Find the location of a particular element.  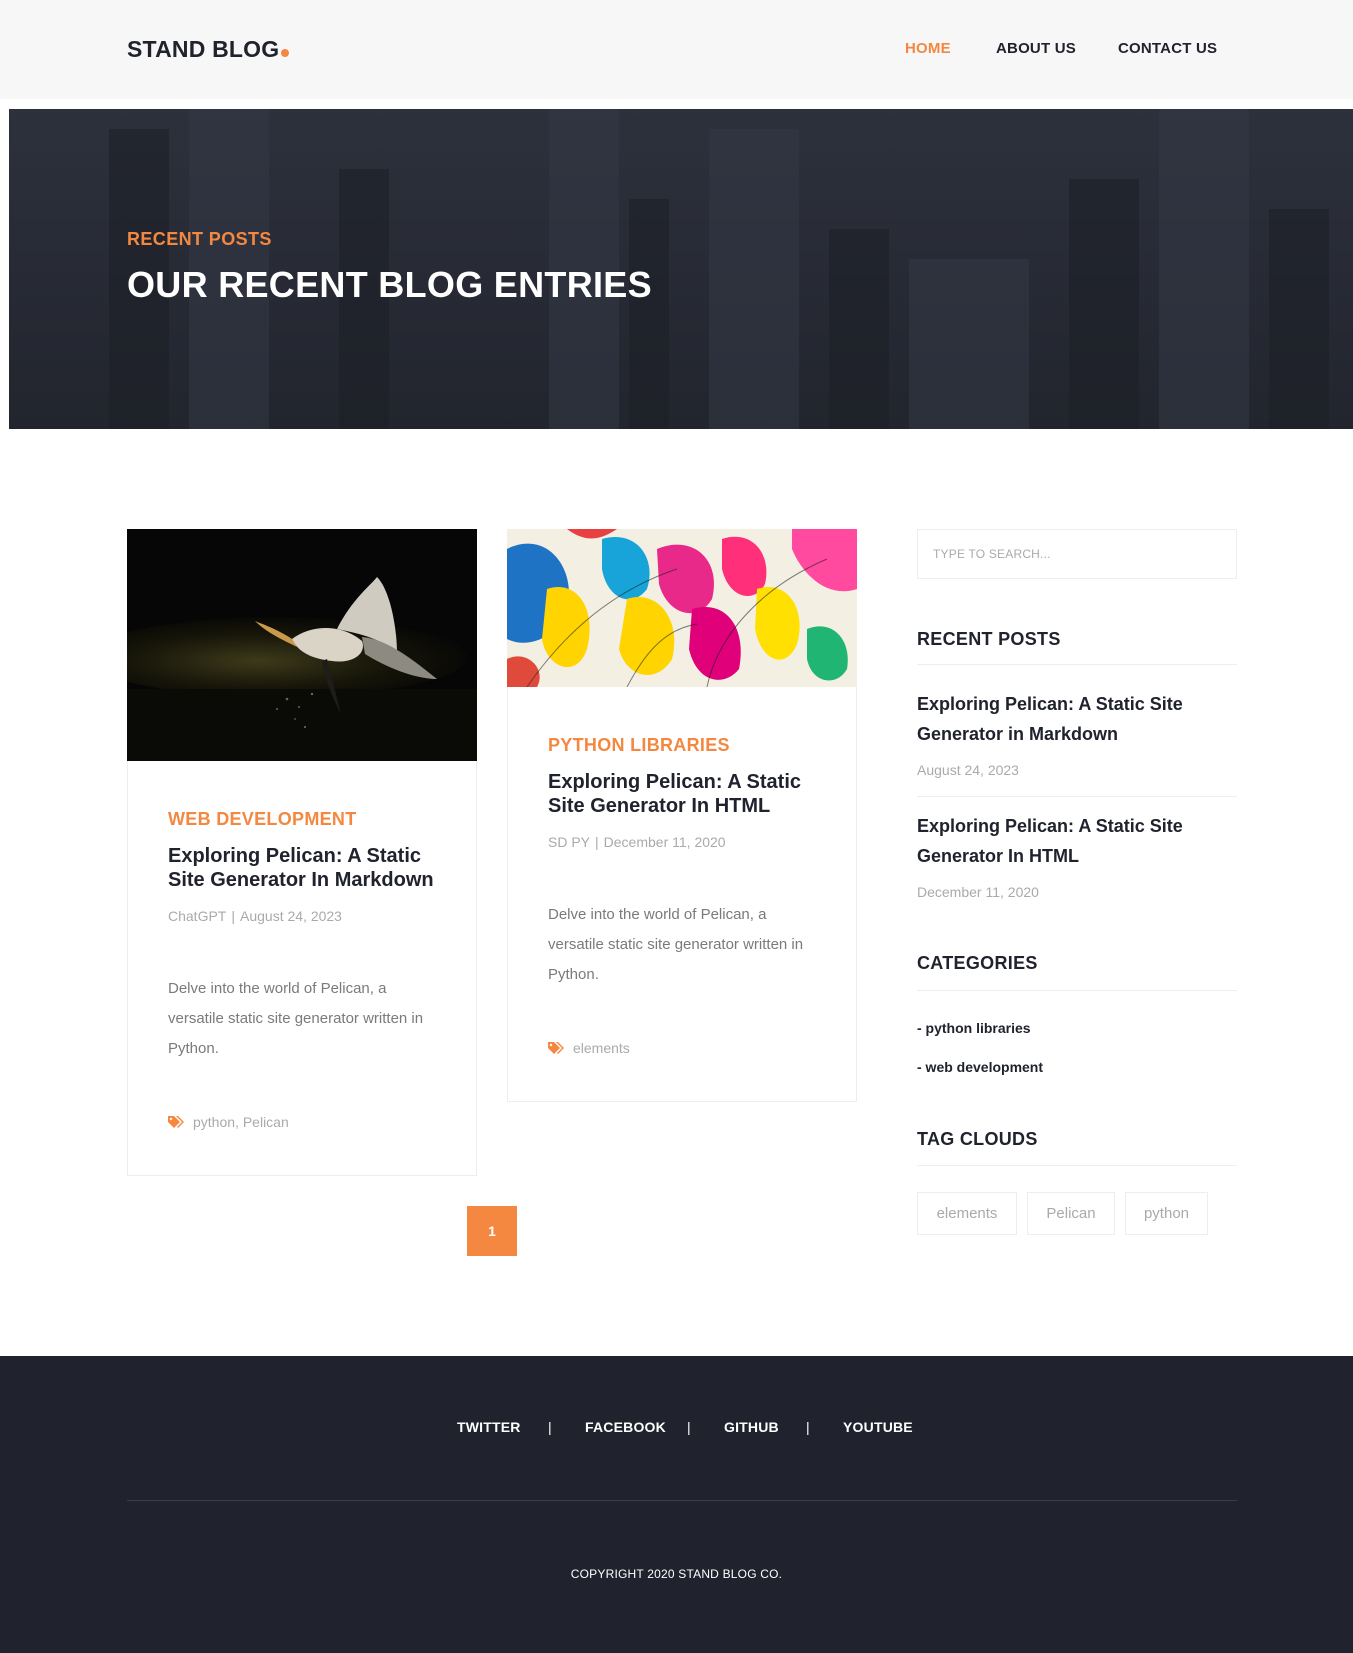

logo-dot is located at coordinates (285, 53).